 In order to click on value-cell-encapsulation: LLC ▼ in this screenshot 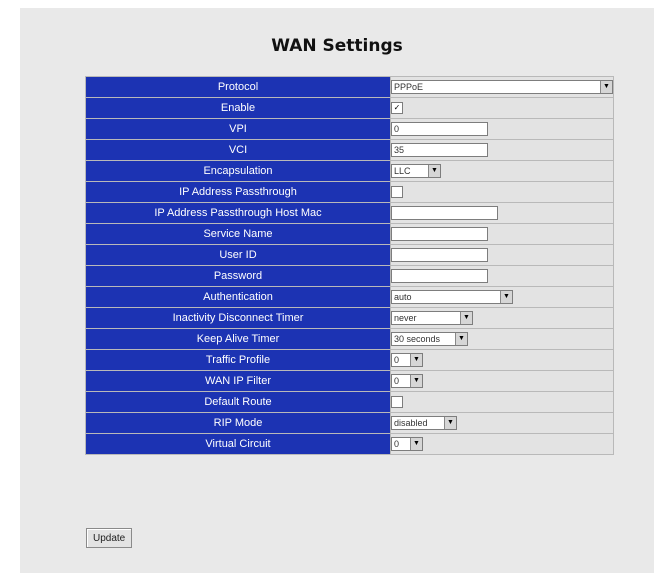, I will do `click(502, 171)`.